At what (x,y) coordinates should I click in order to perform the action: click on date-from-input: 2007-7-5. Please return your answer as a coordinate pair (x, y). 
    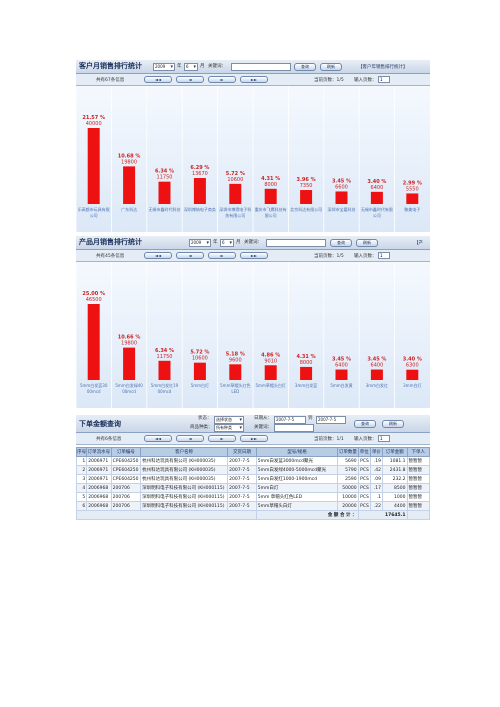
    Looking at the image, I should click on (290, 420).